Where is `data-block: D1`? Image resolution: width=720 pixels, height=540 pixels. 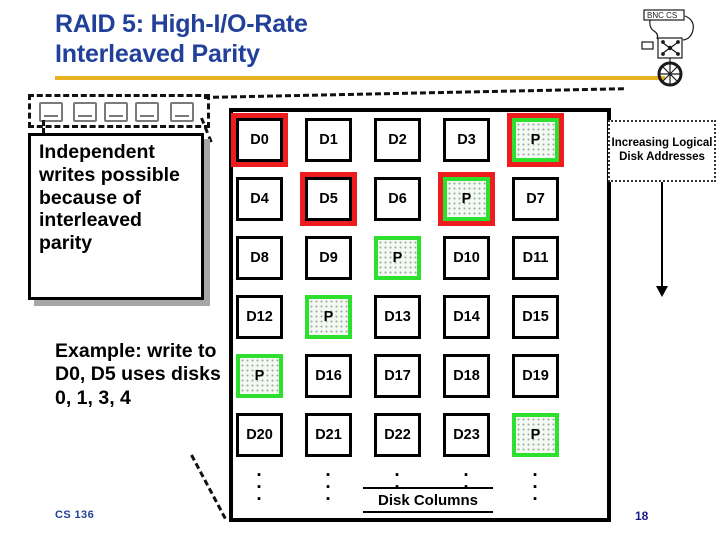
data-block: D1 is located at coordinates (328, 140).